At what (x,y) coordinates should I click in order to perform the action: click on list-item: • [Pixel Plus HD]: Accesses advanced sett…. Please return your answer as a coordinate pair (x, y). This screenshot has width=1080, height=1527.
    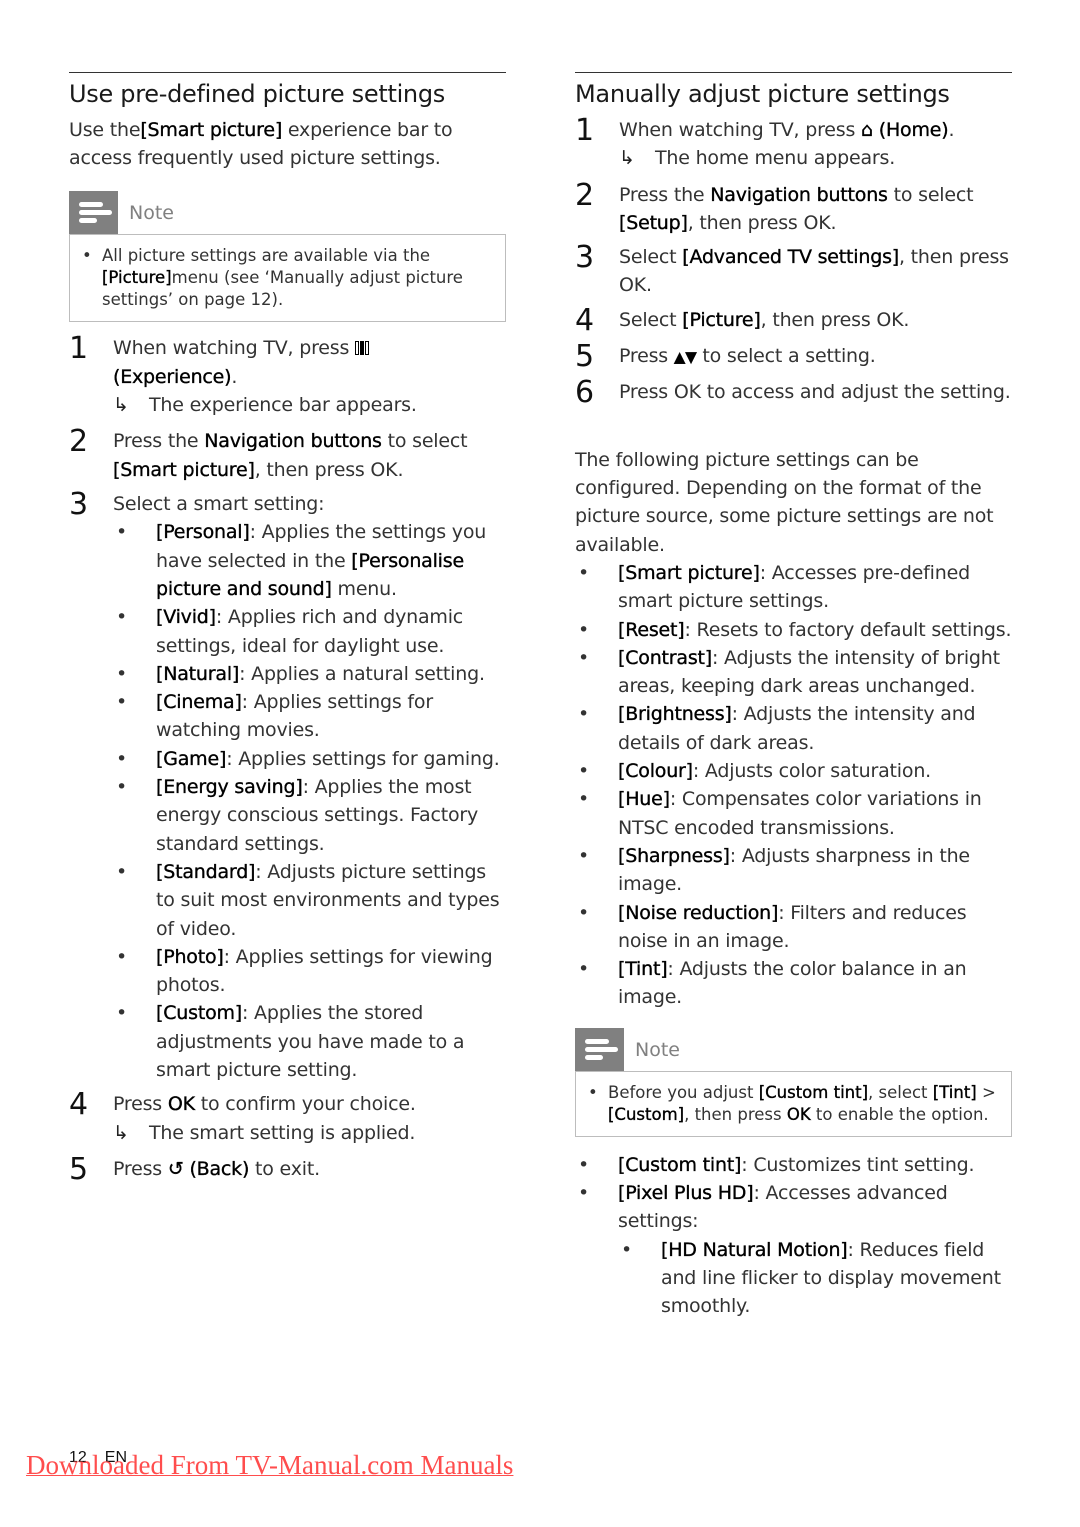
    Looking at the image, I should click on (793, 1249).